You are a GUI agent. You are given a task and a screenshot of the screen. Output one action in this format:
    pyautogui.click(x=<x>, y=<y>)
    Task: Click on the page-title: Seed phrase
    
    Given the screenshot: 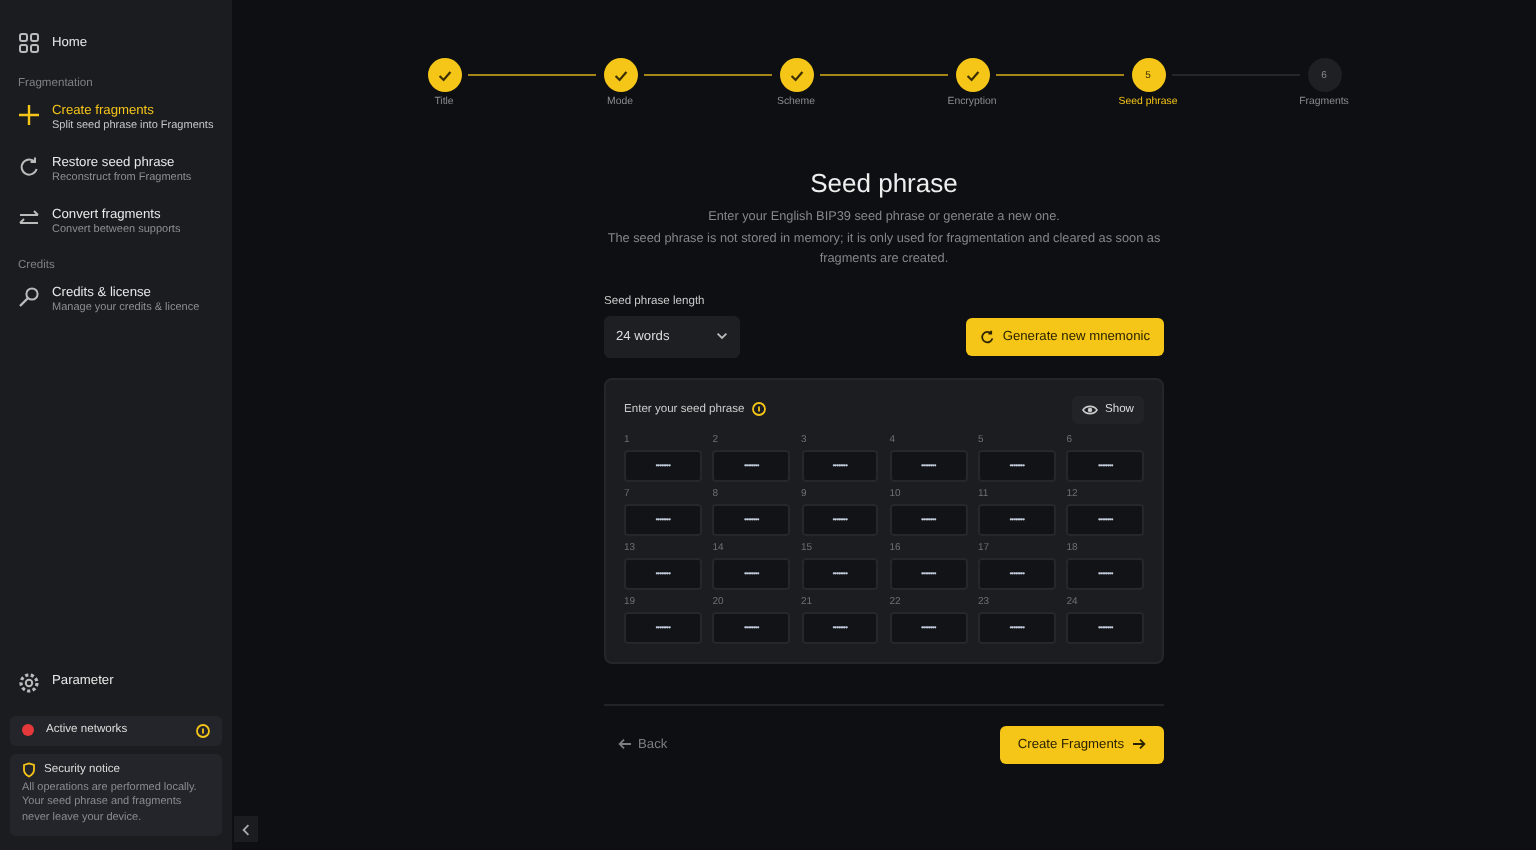 What is the action you would take?
    pyautogui.click(x=884, y=183)
    